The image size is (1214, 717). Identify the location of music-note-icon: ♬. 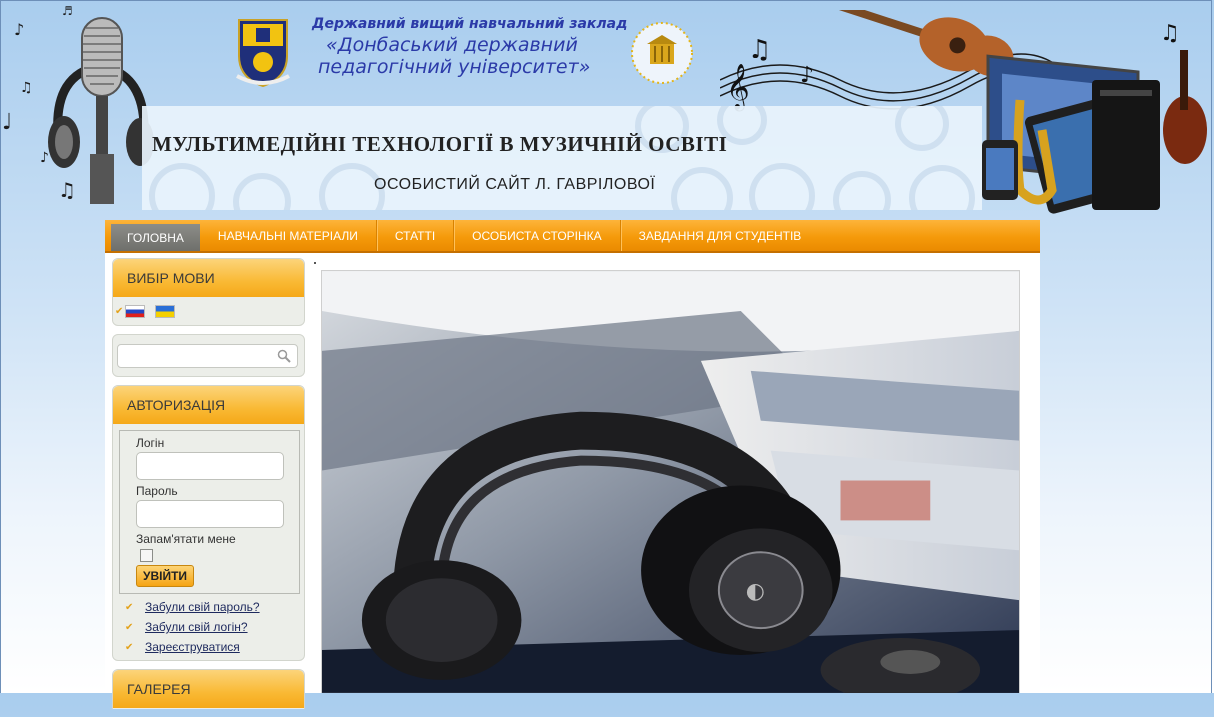
(67, 11).